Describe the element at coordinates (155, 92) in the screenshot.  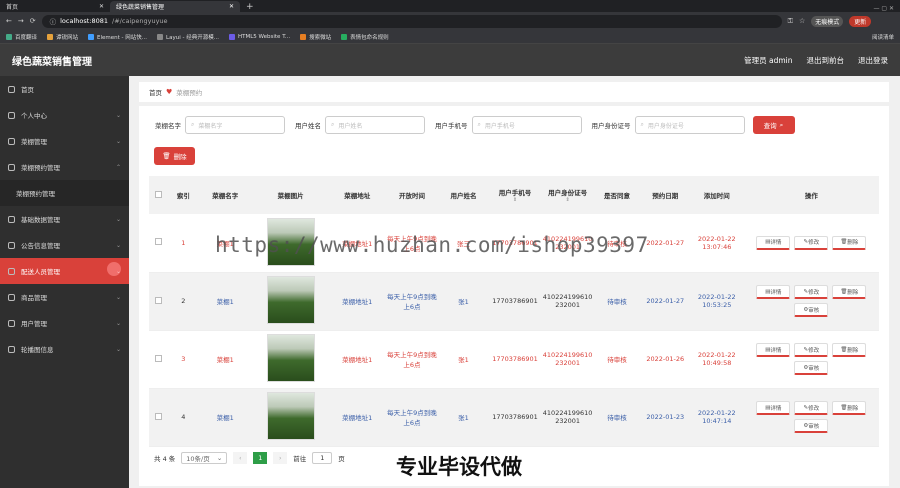
I see `breadcrumb-home: 首页` at that location.